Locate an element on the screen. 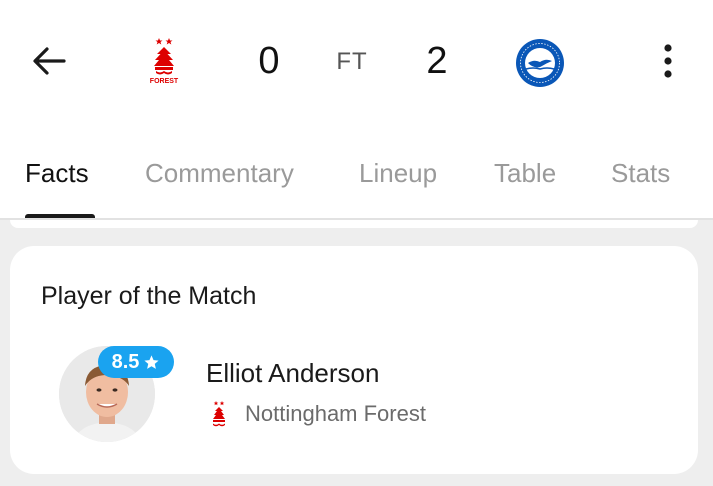  tab-lineup: Lineup is located at coordinates (398, 173).